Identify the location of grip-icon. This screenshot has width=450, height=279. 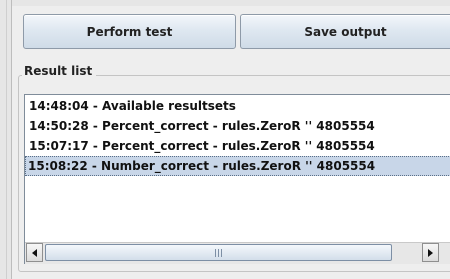
(218, 252).